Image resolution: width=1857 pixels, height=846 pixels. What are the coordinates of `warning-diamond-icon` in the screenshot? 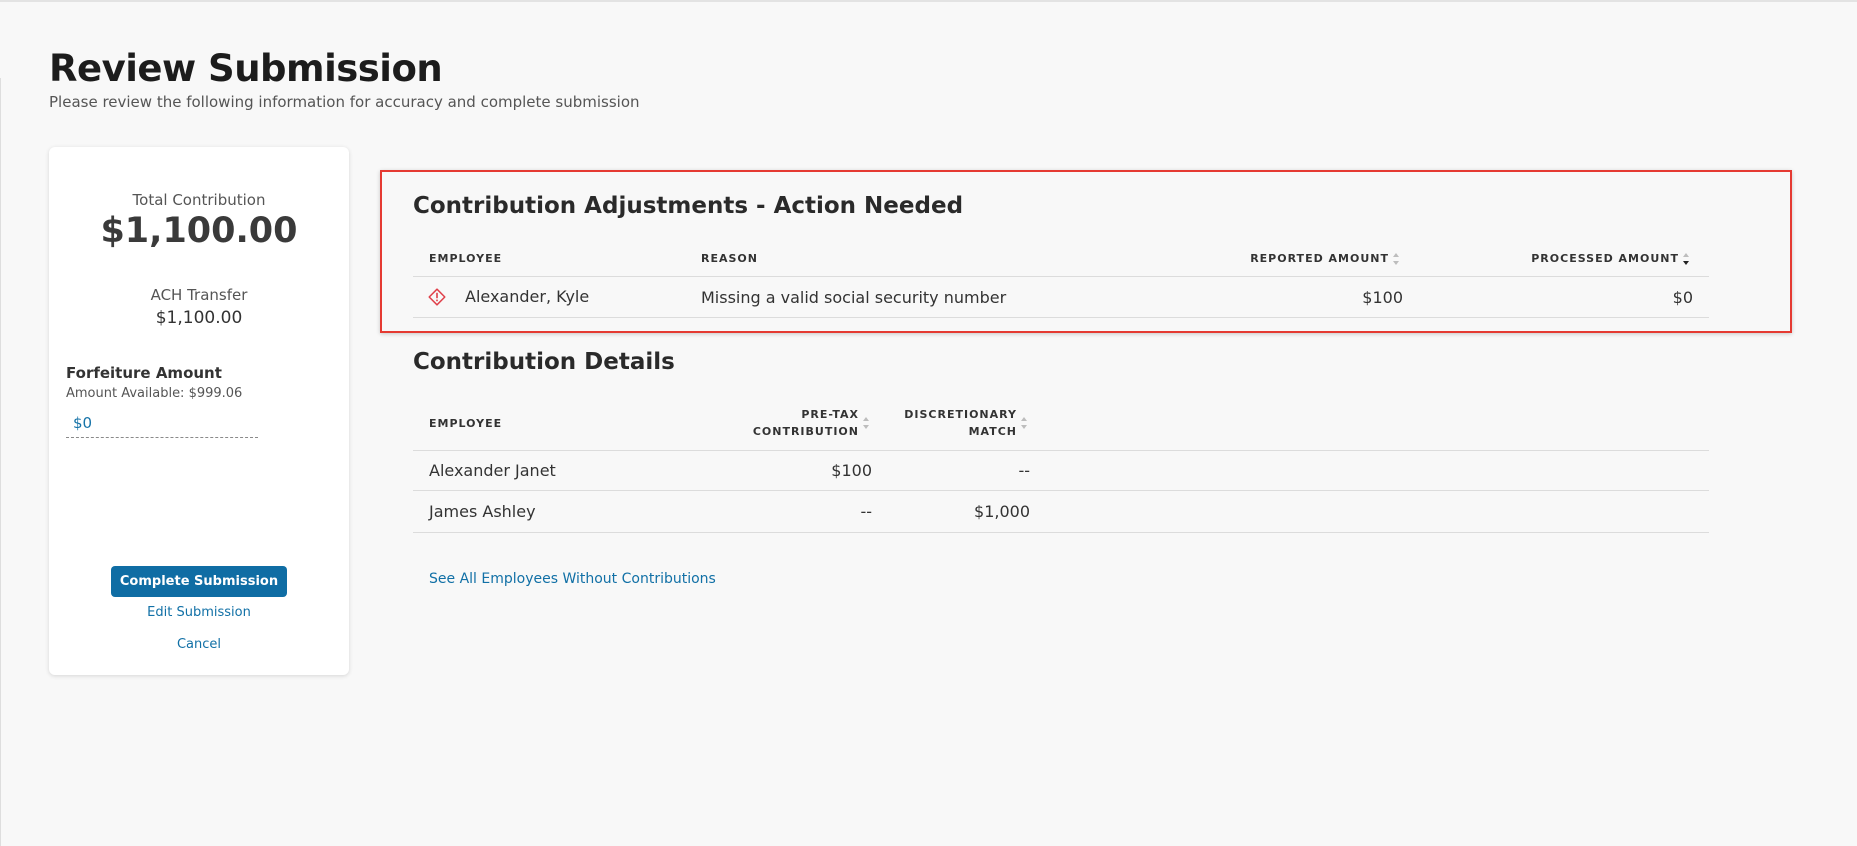 It's located at (437, 297).